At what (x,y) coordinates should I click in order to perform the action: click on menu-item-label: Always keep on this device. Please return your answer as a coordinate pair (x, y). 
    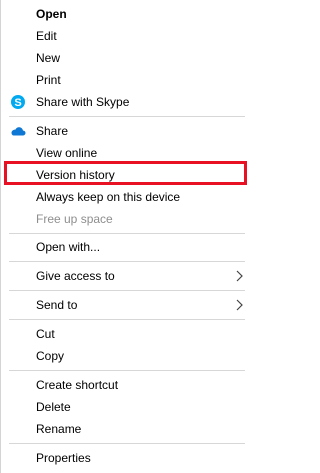
    Looking at the image, I should click on (108, 197).